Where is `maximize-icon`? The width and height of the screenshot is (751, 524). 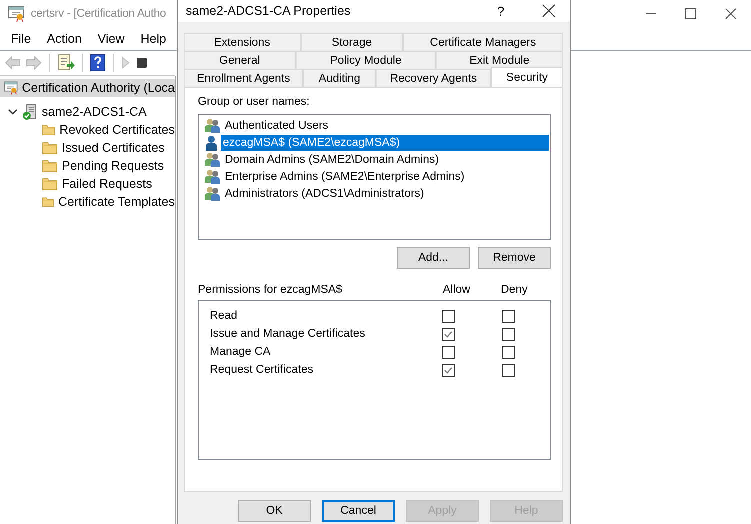 maximize-icon is located at coordinates (691, 14).